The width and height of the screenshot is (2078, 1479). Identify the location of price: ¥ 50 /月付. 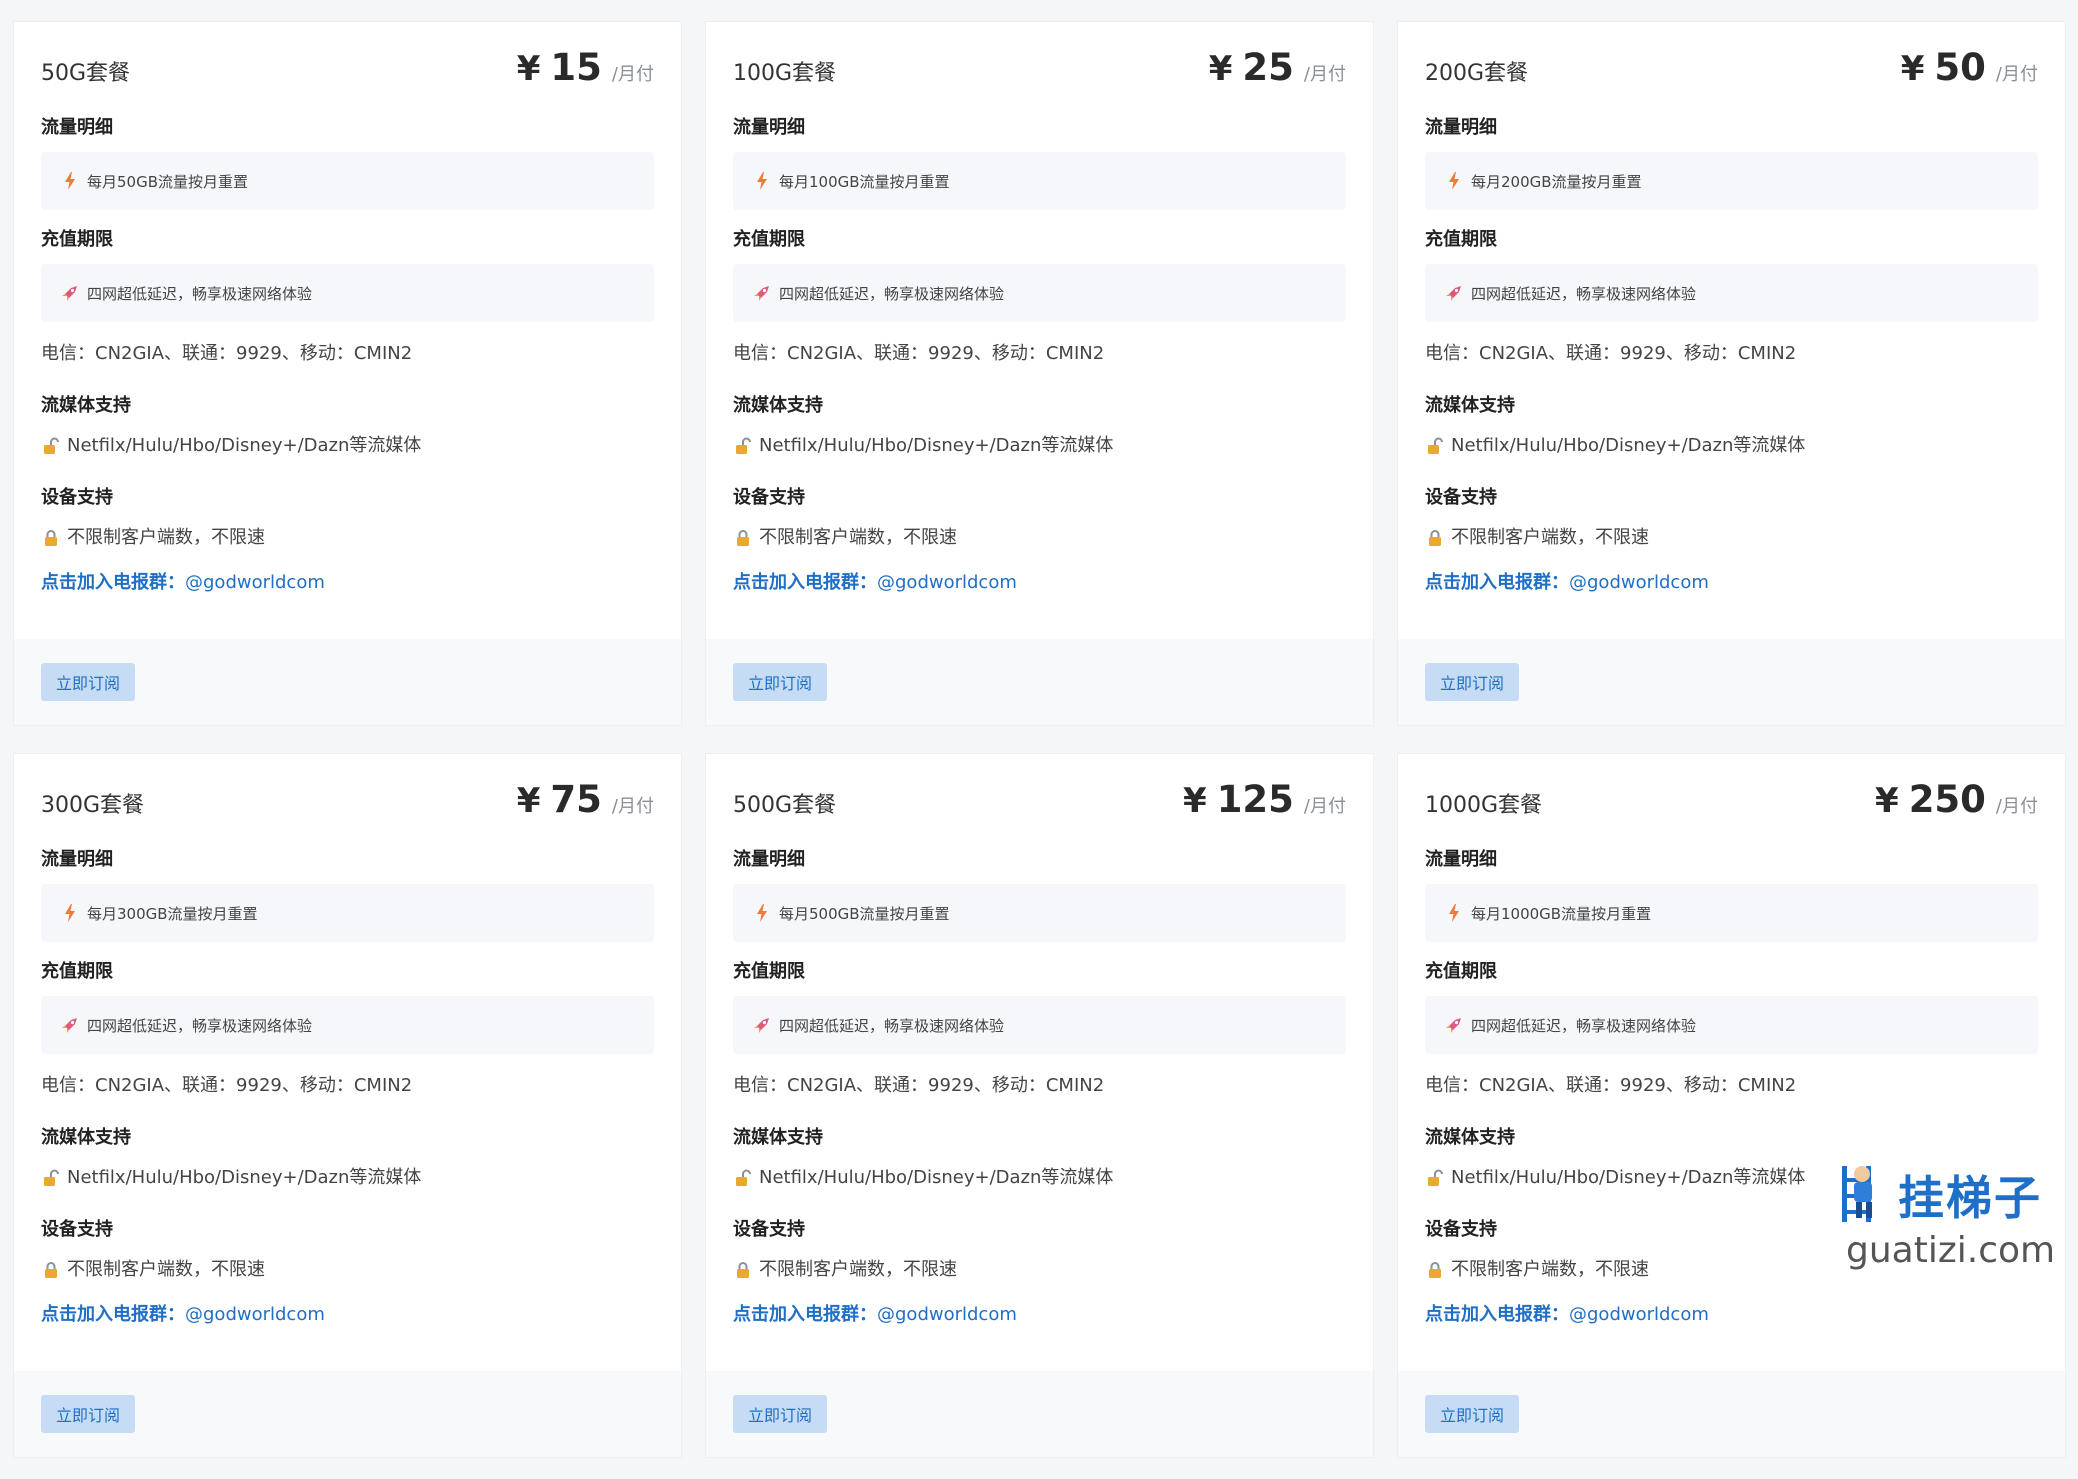
(1969, 67).